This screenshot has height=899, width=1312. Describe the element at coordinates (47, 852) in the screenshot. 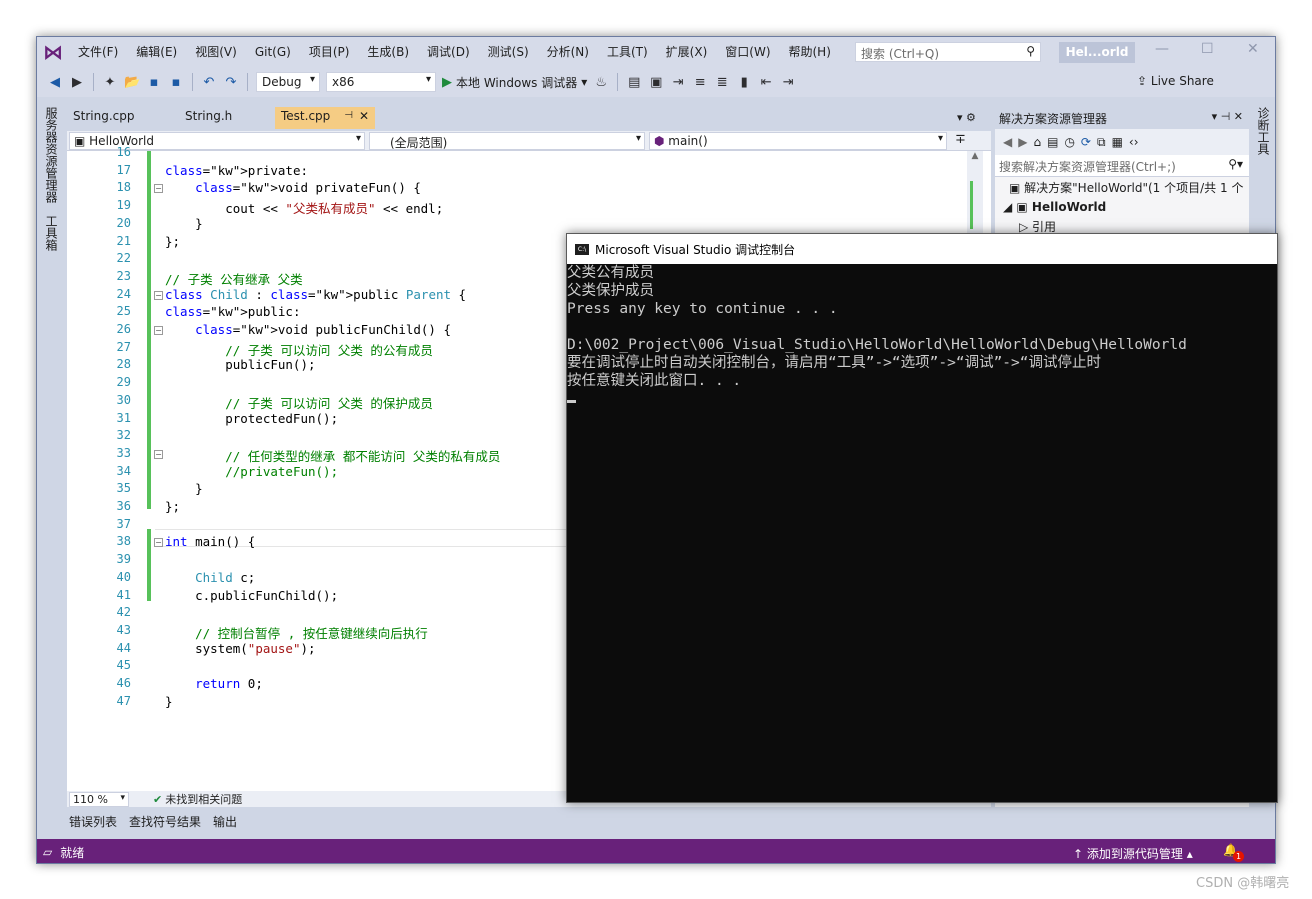

I see `output-window-icon: ▱` at that location.